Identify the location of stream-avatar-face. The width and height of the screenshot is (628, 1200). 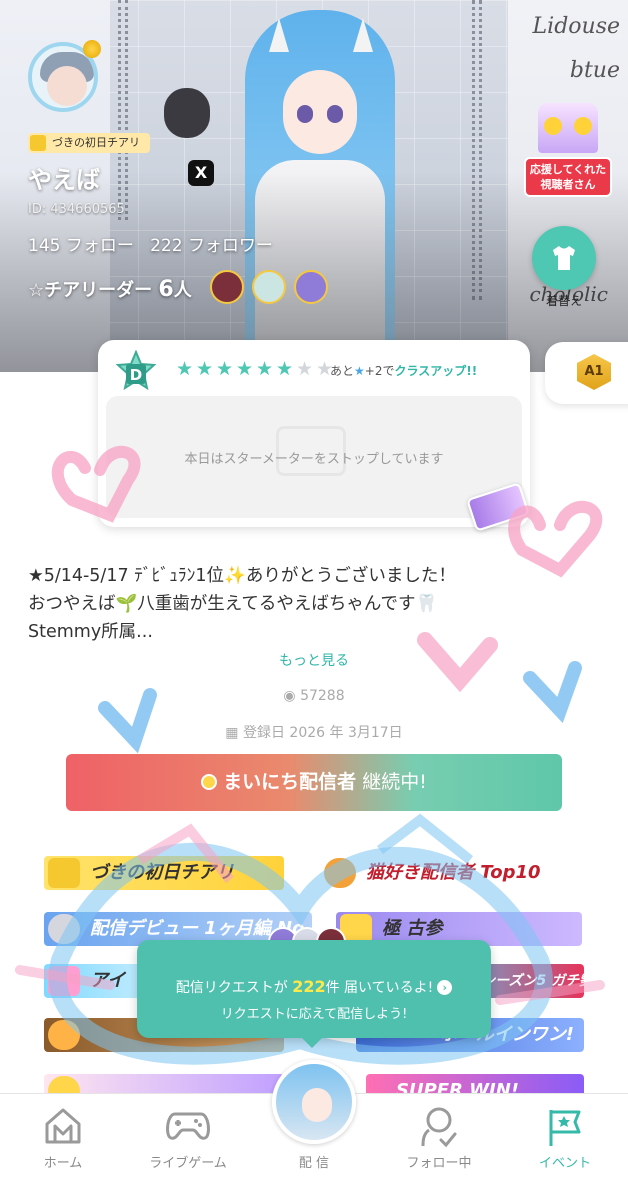
(317, 1105).